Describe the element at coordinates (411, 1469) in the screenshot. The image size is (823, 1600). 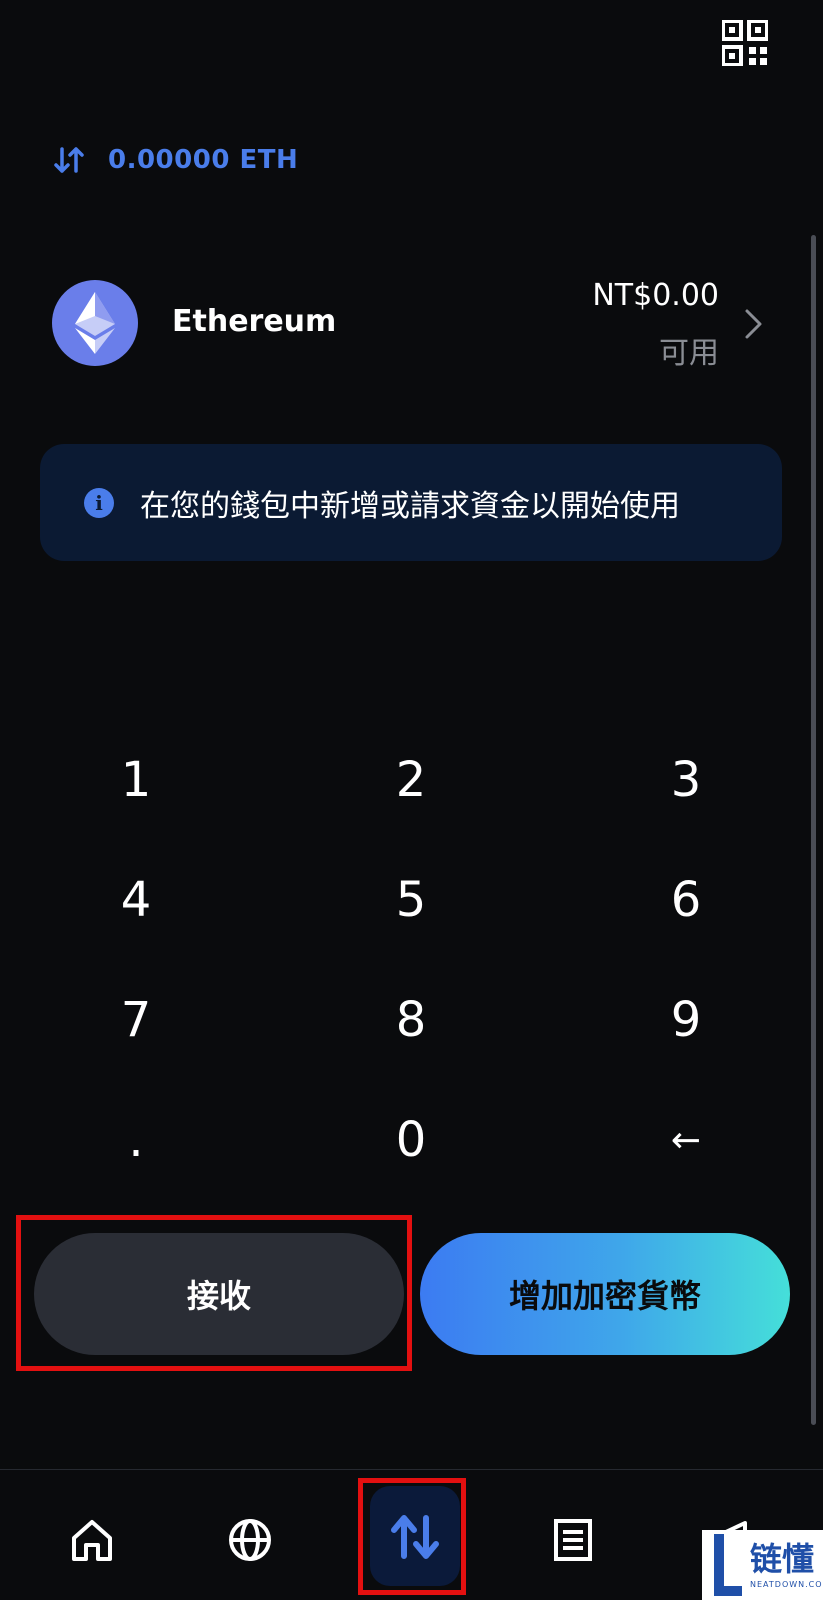
I see `nav-divider` at that location.